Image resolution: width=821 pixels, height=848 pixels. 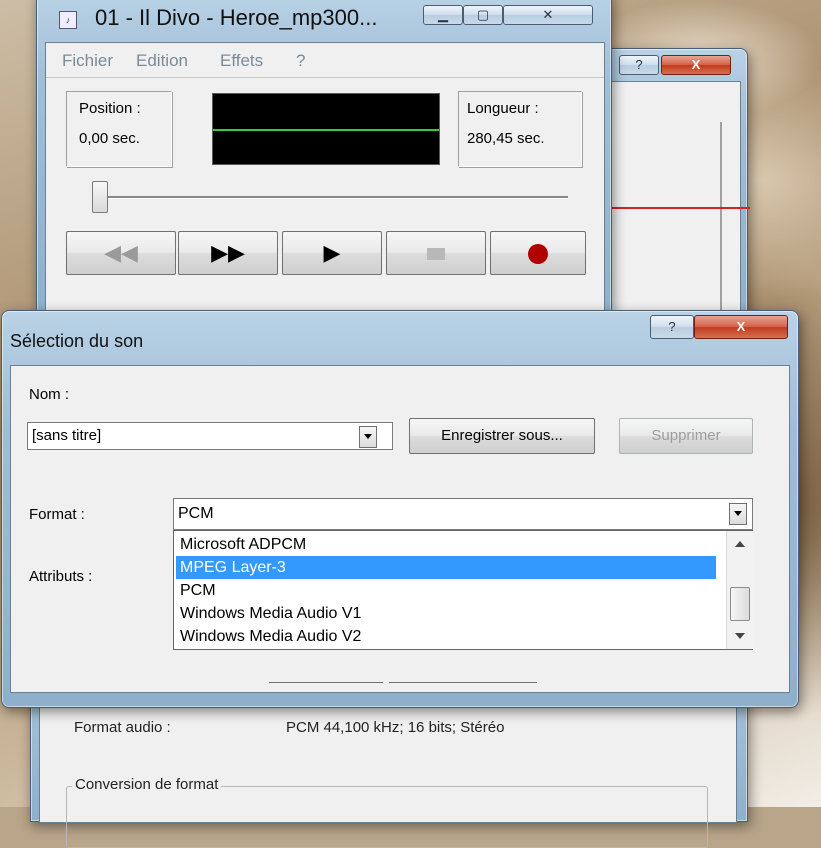 I want to click on close-button: X, so click(x=696, y=65).